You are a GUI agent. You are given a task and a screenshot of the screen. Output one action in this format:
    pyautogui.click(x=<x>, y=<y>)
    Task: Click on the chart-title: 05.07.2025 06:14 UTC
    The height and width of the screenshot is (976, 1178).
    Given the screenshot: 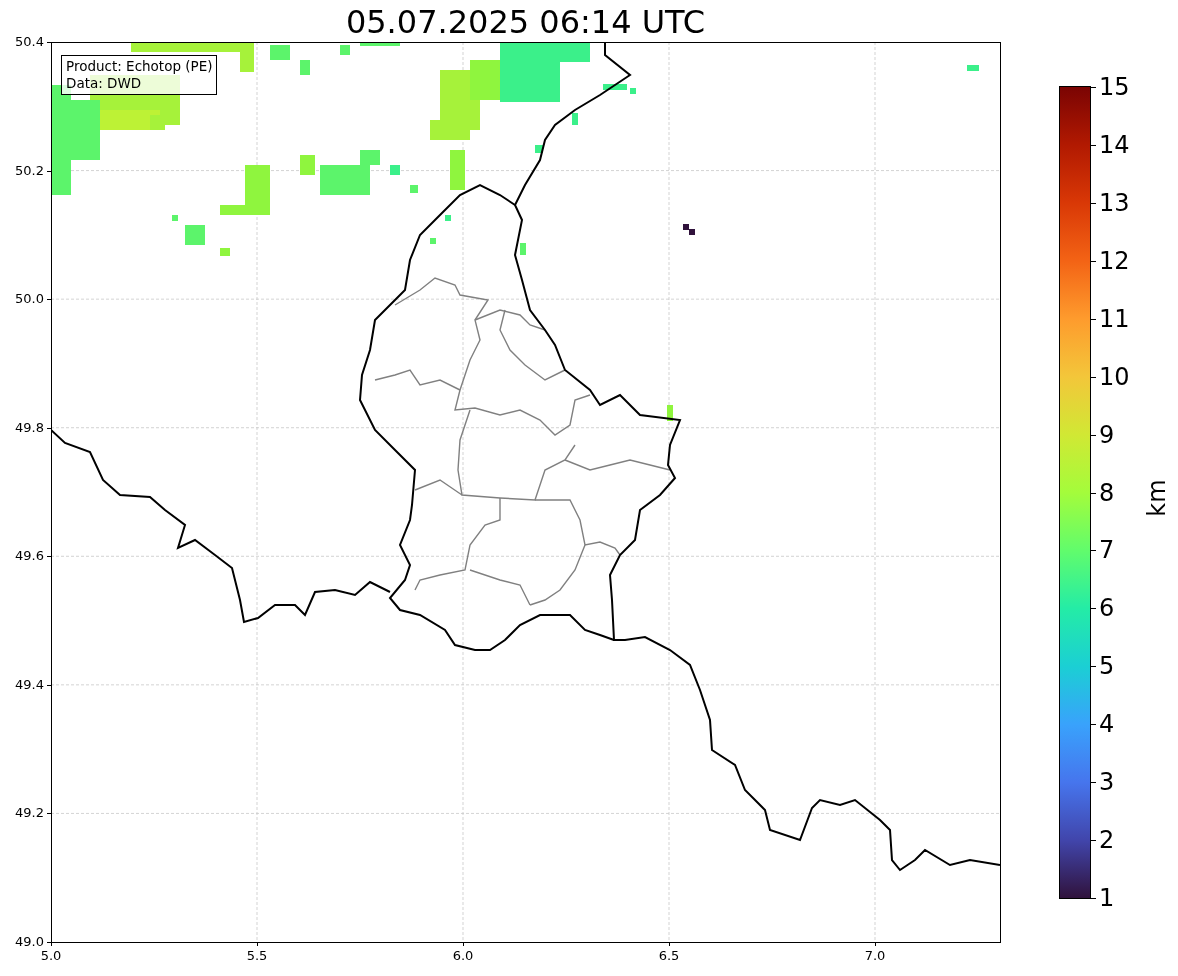 What is the action you would take?
    pyautogui.click(x=525, y=22)
    